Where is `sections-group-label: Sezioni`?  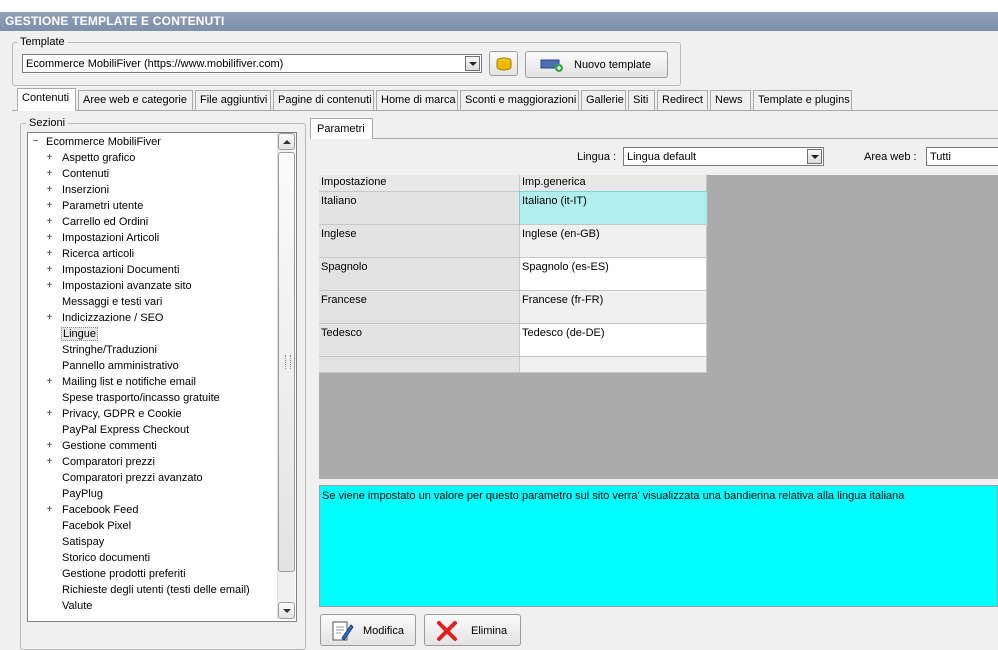
sections-group-label: Sezioni is located at coordinates (47, 123).